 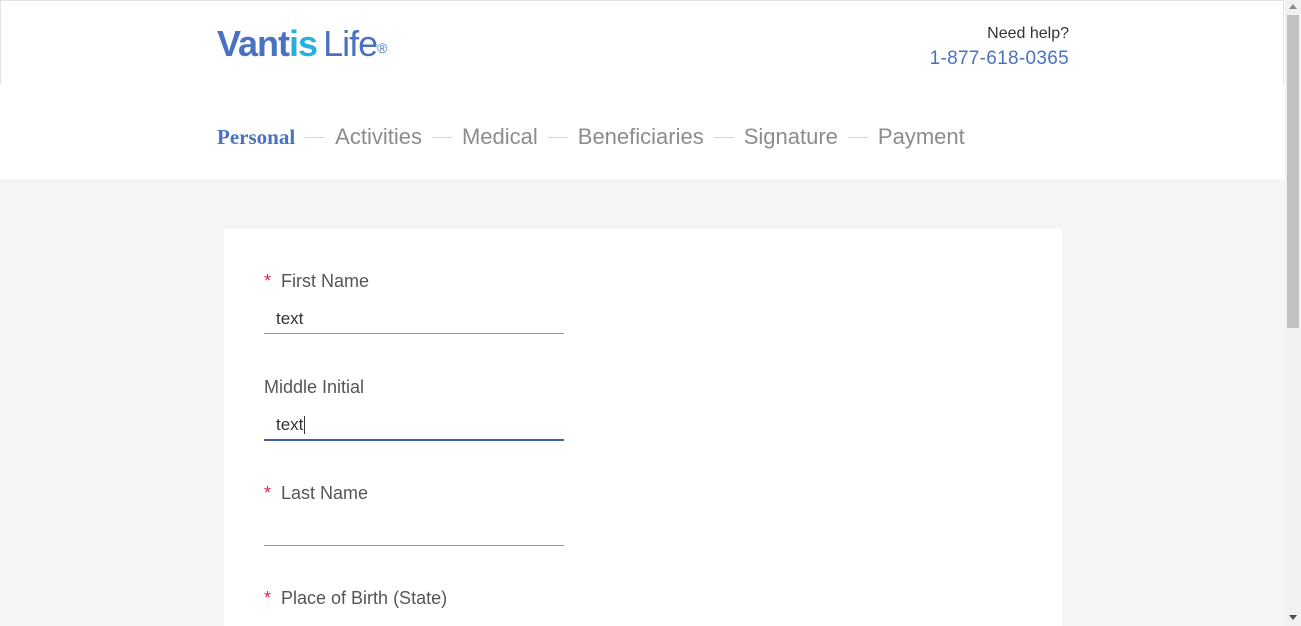 What do you see at coordinates (414, 408) in the screenshot?
I see `middle-initial-field: Middle Initial text` at bounding box center [414, 408].